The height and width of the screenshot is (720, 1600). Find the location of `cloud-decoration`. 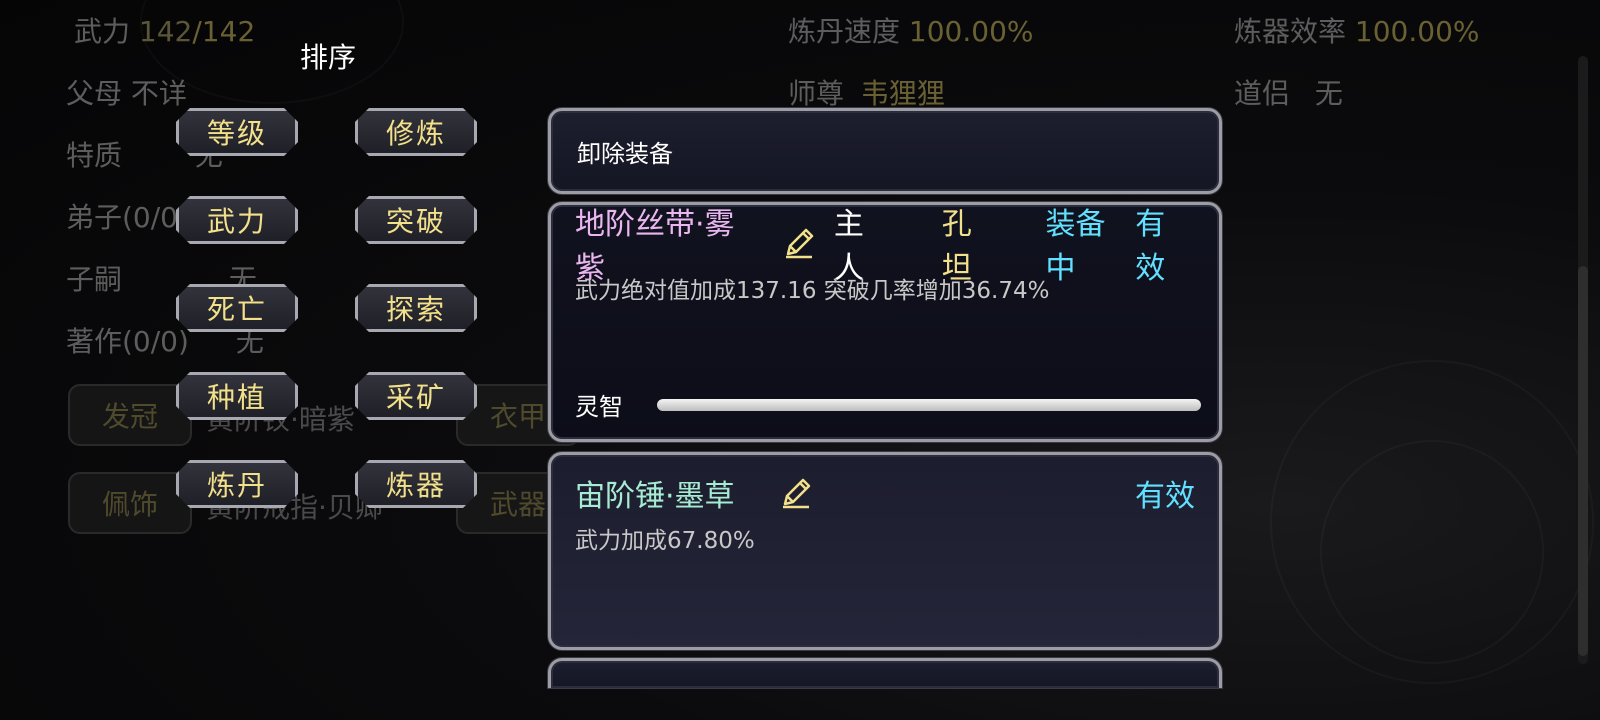

cloud-decoration is located at coordinates (1432, 552).